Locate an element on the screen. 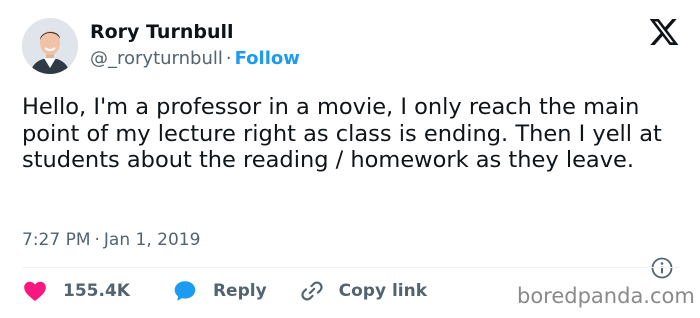 This screenshot has width=700, height=318. avatar is located at coordinates (50, 46).